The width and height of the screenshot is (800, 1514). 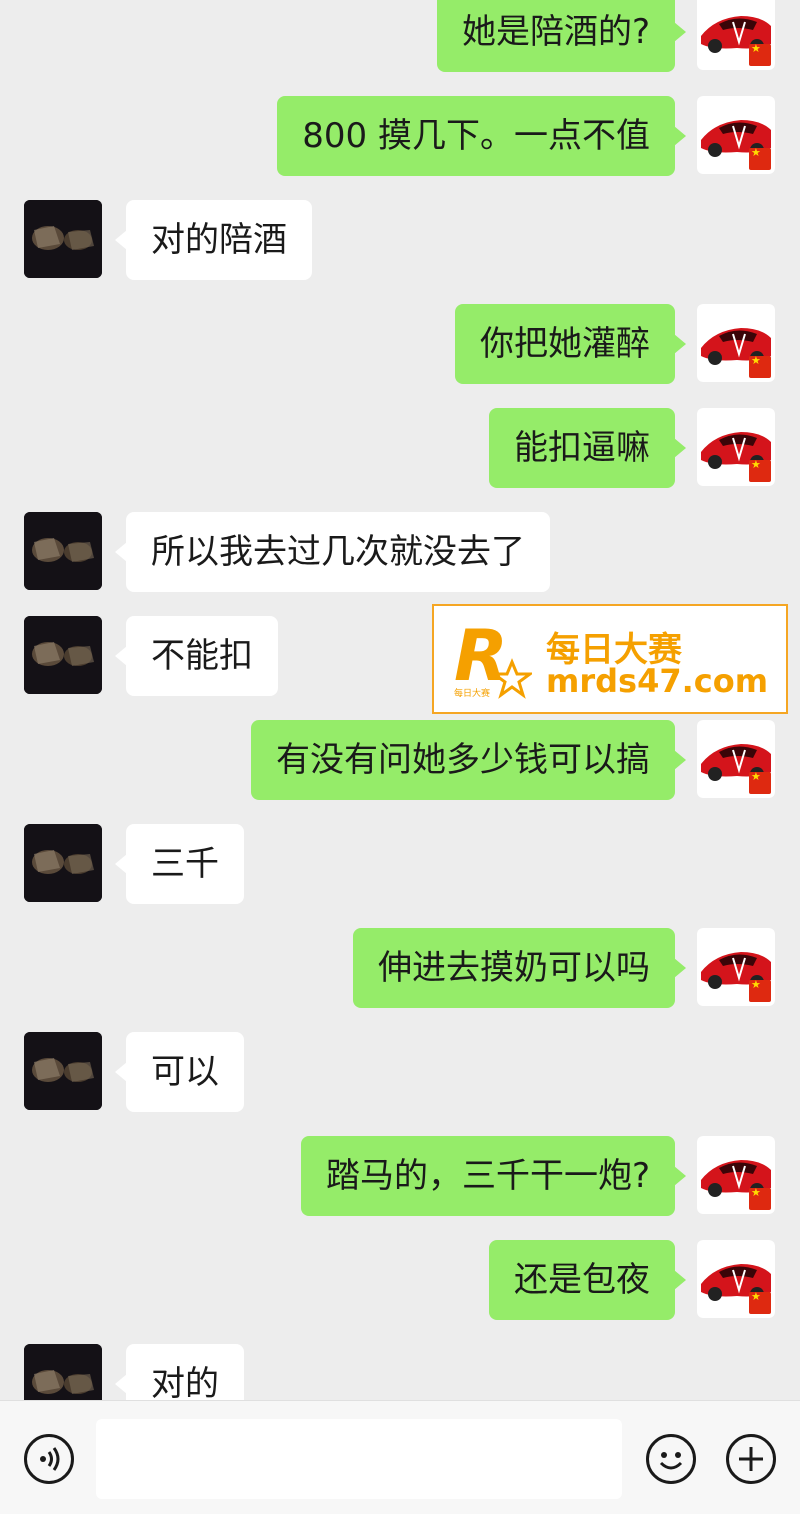 I want to click on voice-button, so click(x=49, y=1459).